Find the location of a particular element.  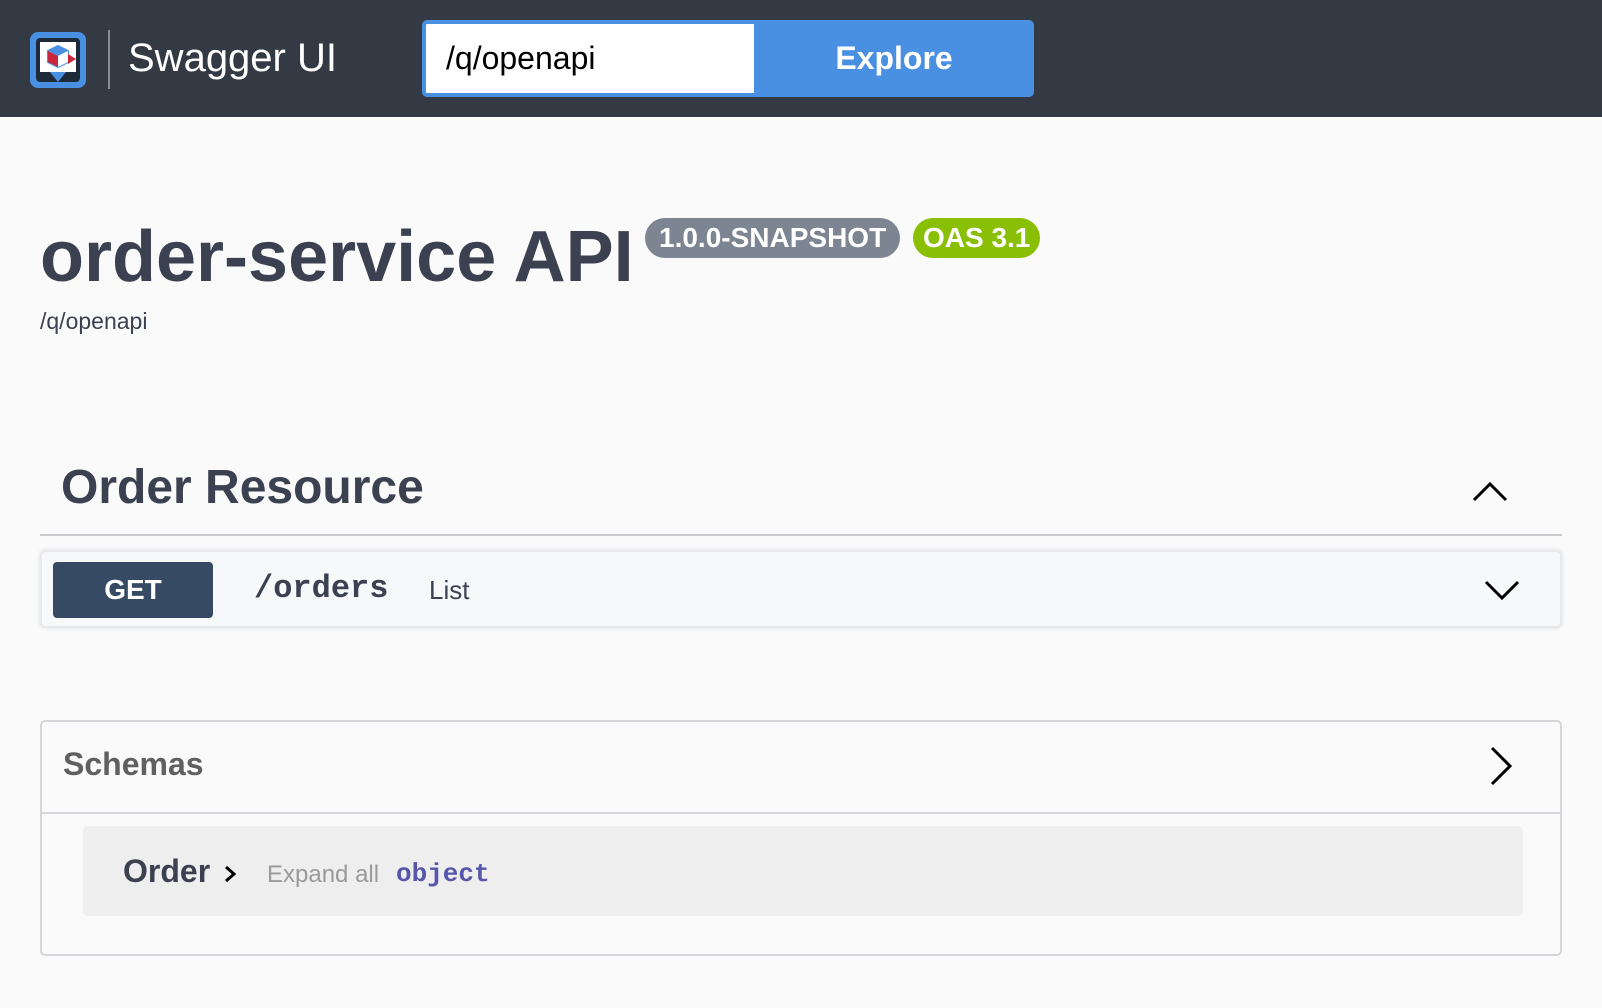

tag-title: Order Resource is located at coordinates (242, 487).